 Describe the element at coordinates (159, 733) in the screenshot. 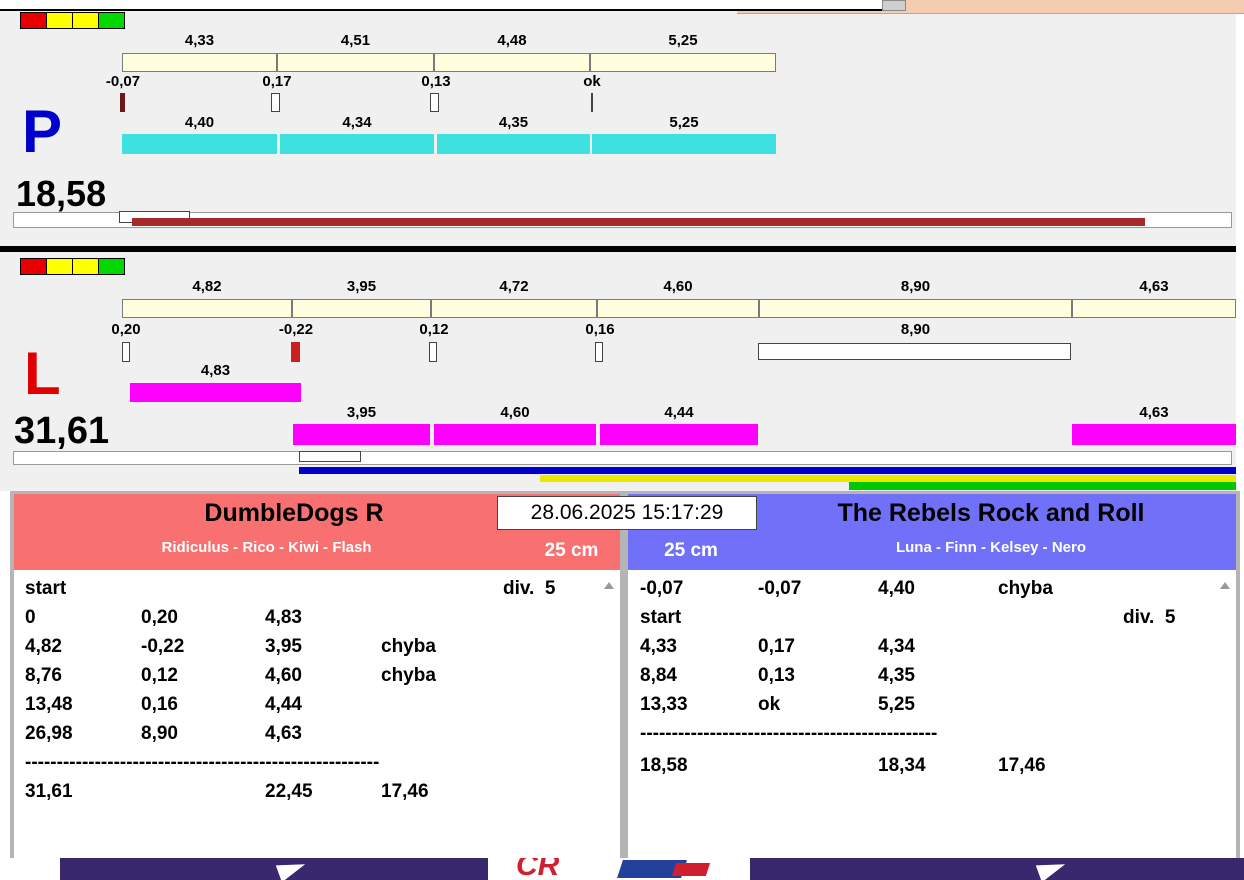

I see `result-cell: 8,90` at that location.